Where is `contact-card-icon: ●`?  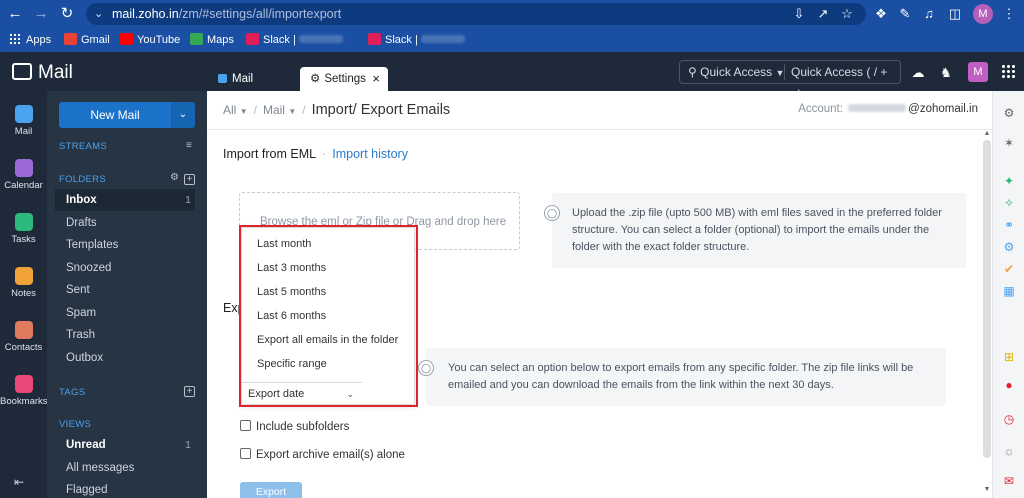
contact-card-icon: ● is located at coordinates (1009, 385).